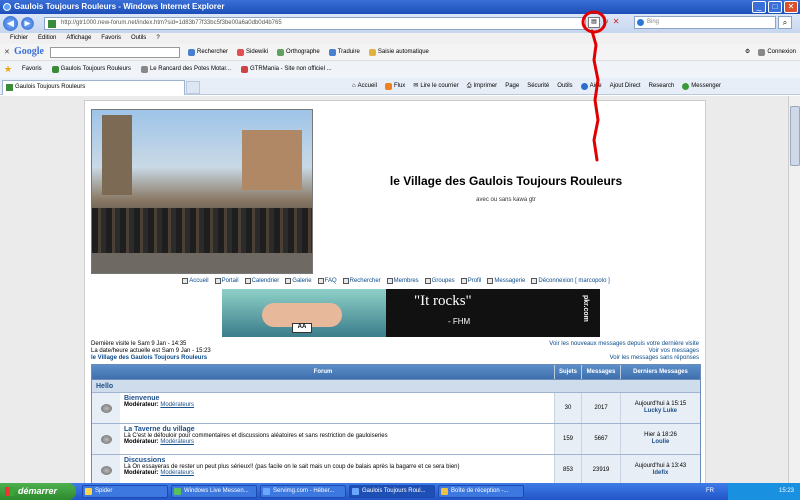 The height and width of the screenshot is (500, 800). Describe the element at coordinates (794, 289) in the screenshot. I see `vertical-scrollbar` at that location.